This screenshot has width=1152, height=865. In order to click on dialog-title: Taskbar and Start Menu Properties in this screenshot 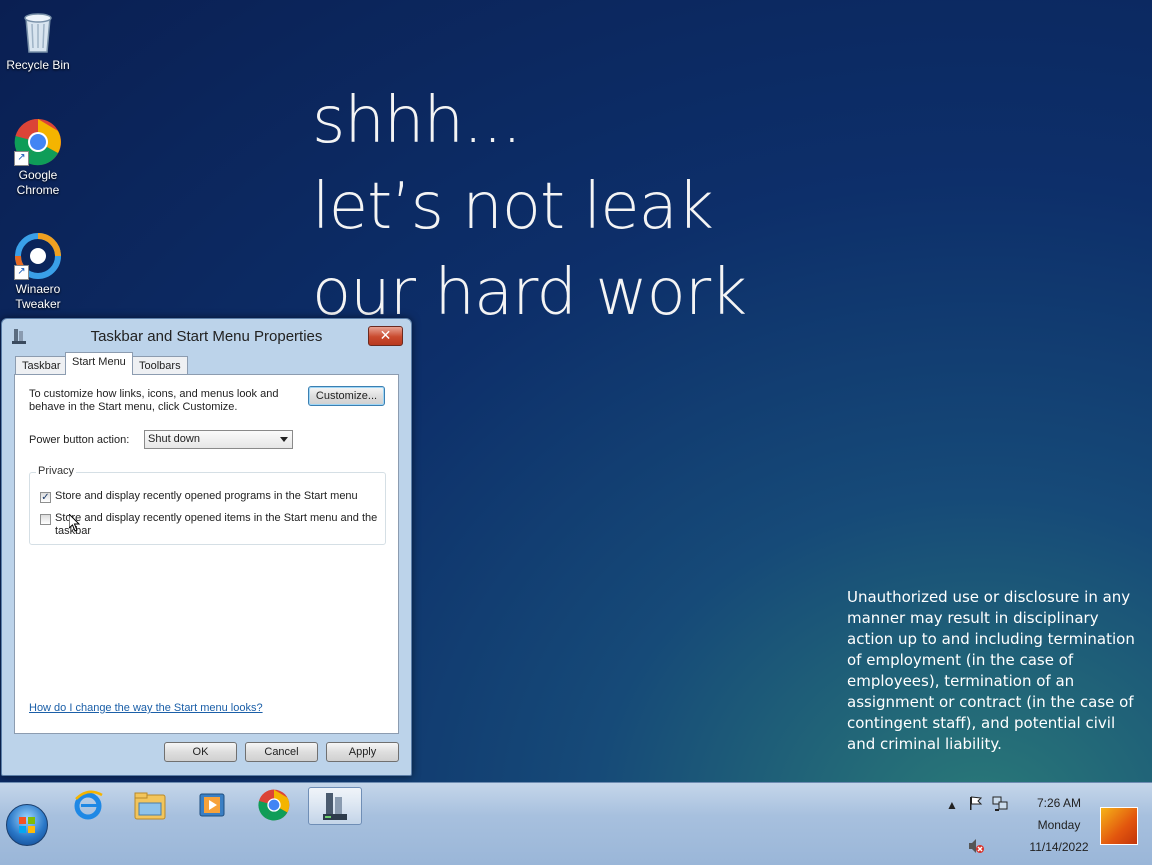, I will do `click(206, 336)`.